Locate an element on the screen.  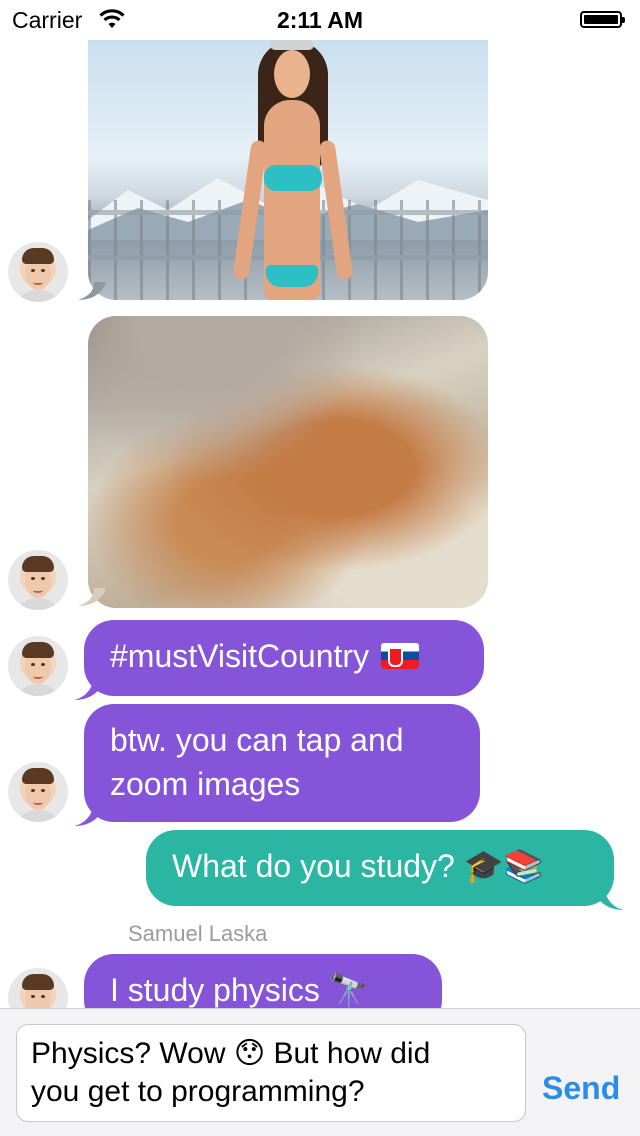
slovakia-flag-icon is located at coordinates (400, 656).